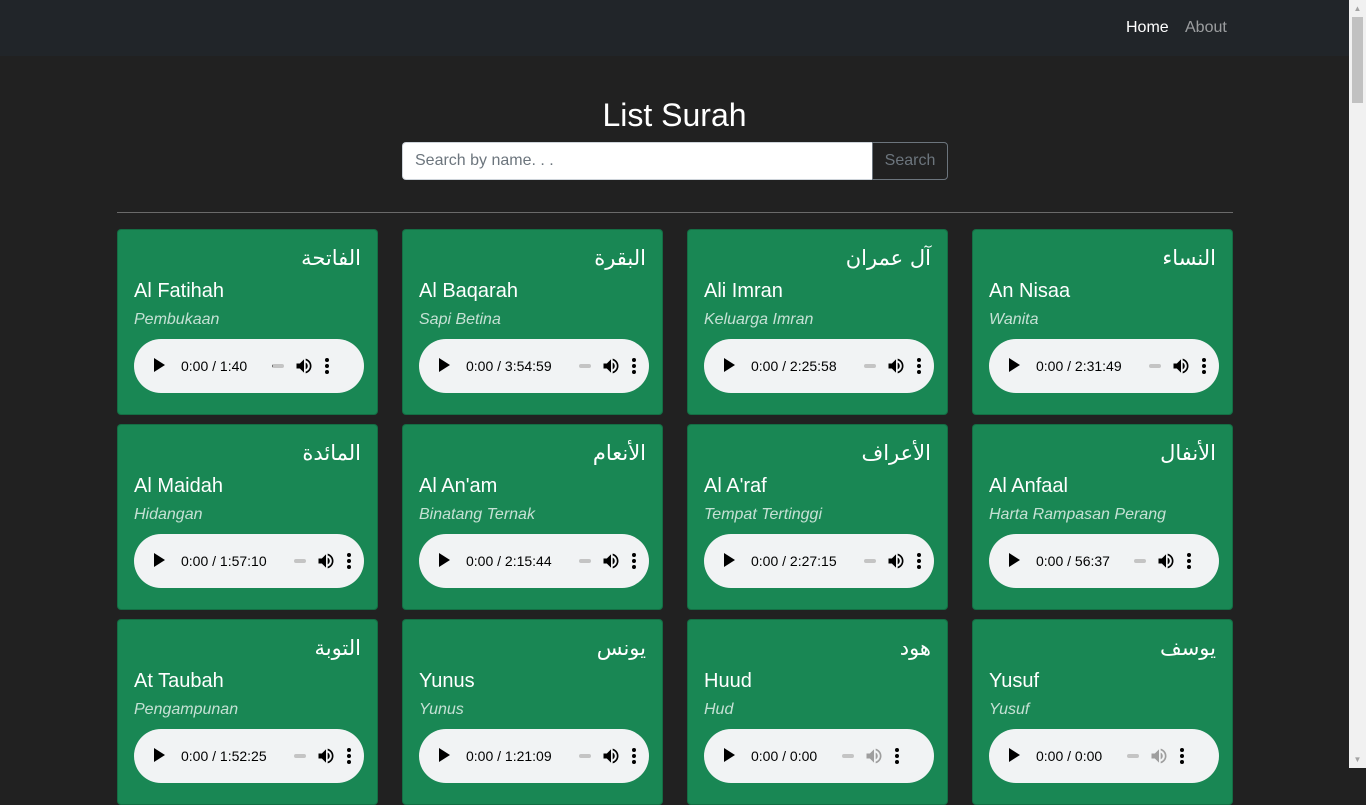 This screenshot has width=1366, height=805. Describe the element at coordinates (1009, 709) in the screenshot. I see `surah-meaning: Yusuf` at that location.